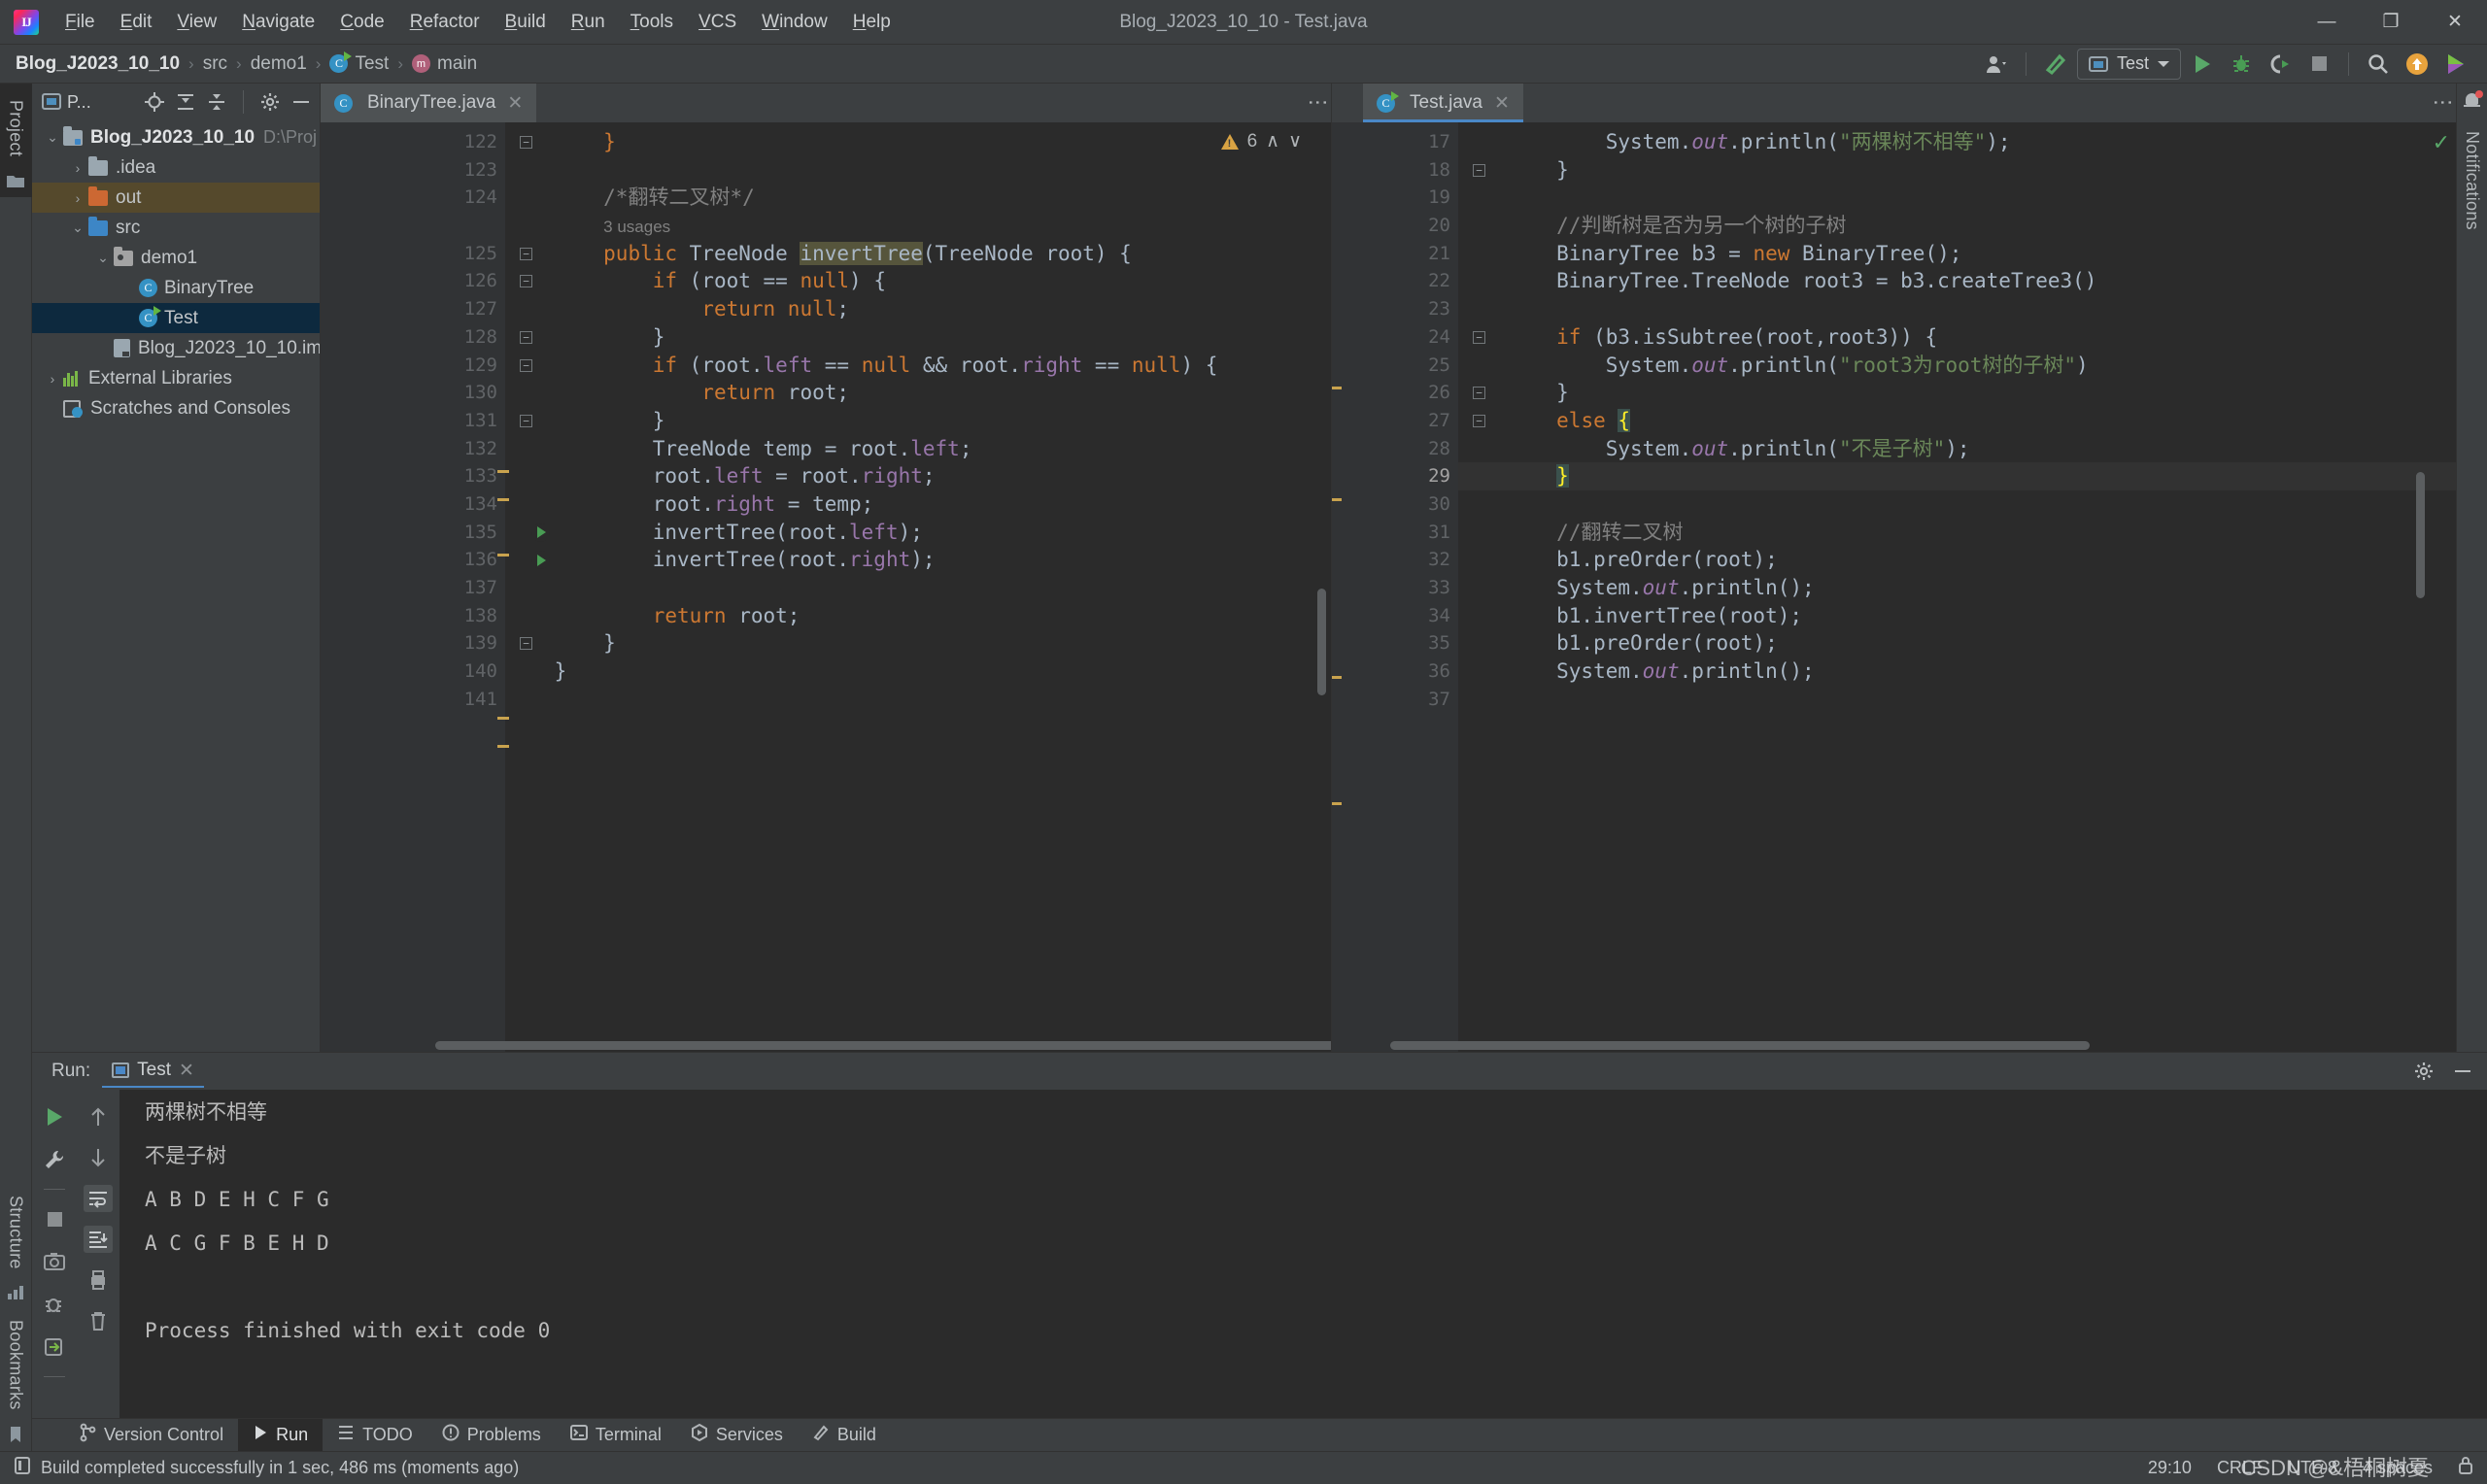 This screenshot has height=1484, width=2487. Describe the element at coordinates (176, 378) in the screenshot. I see `tree-node-external-libraries: › External Libraries` at that location.